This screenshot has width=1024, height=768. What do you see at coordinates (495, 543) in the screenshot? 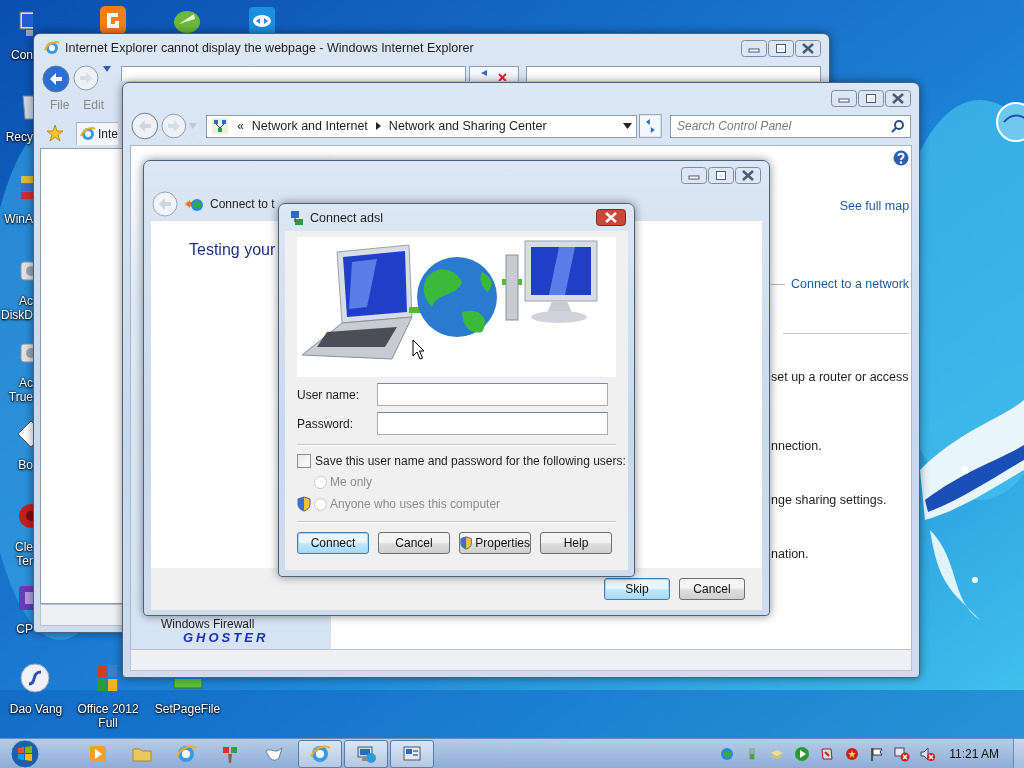
I see `button: Properties` at bounding box center [495, 543].